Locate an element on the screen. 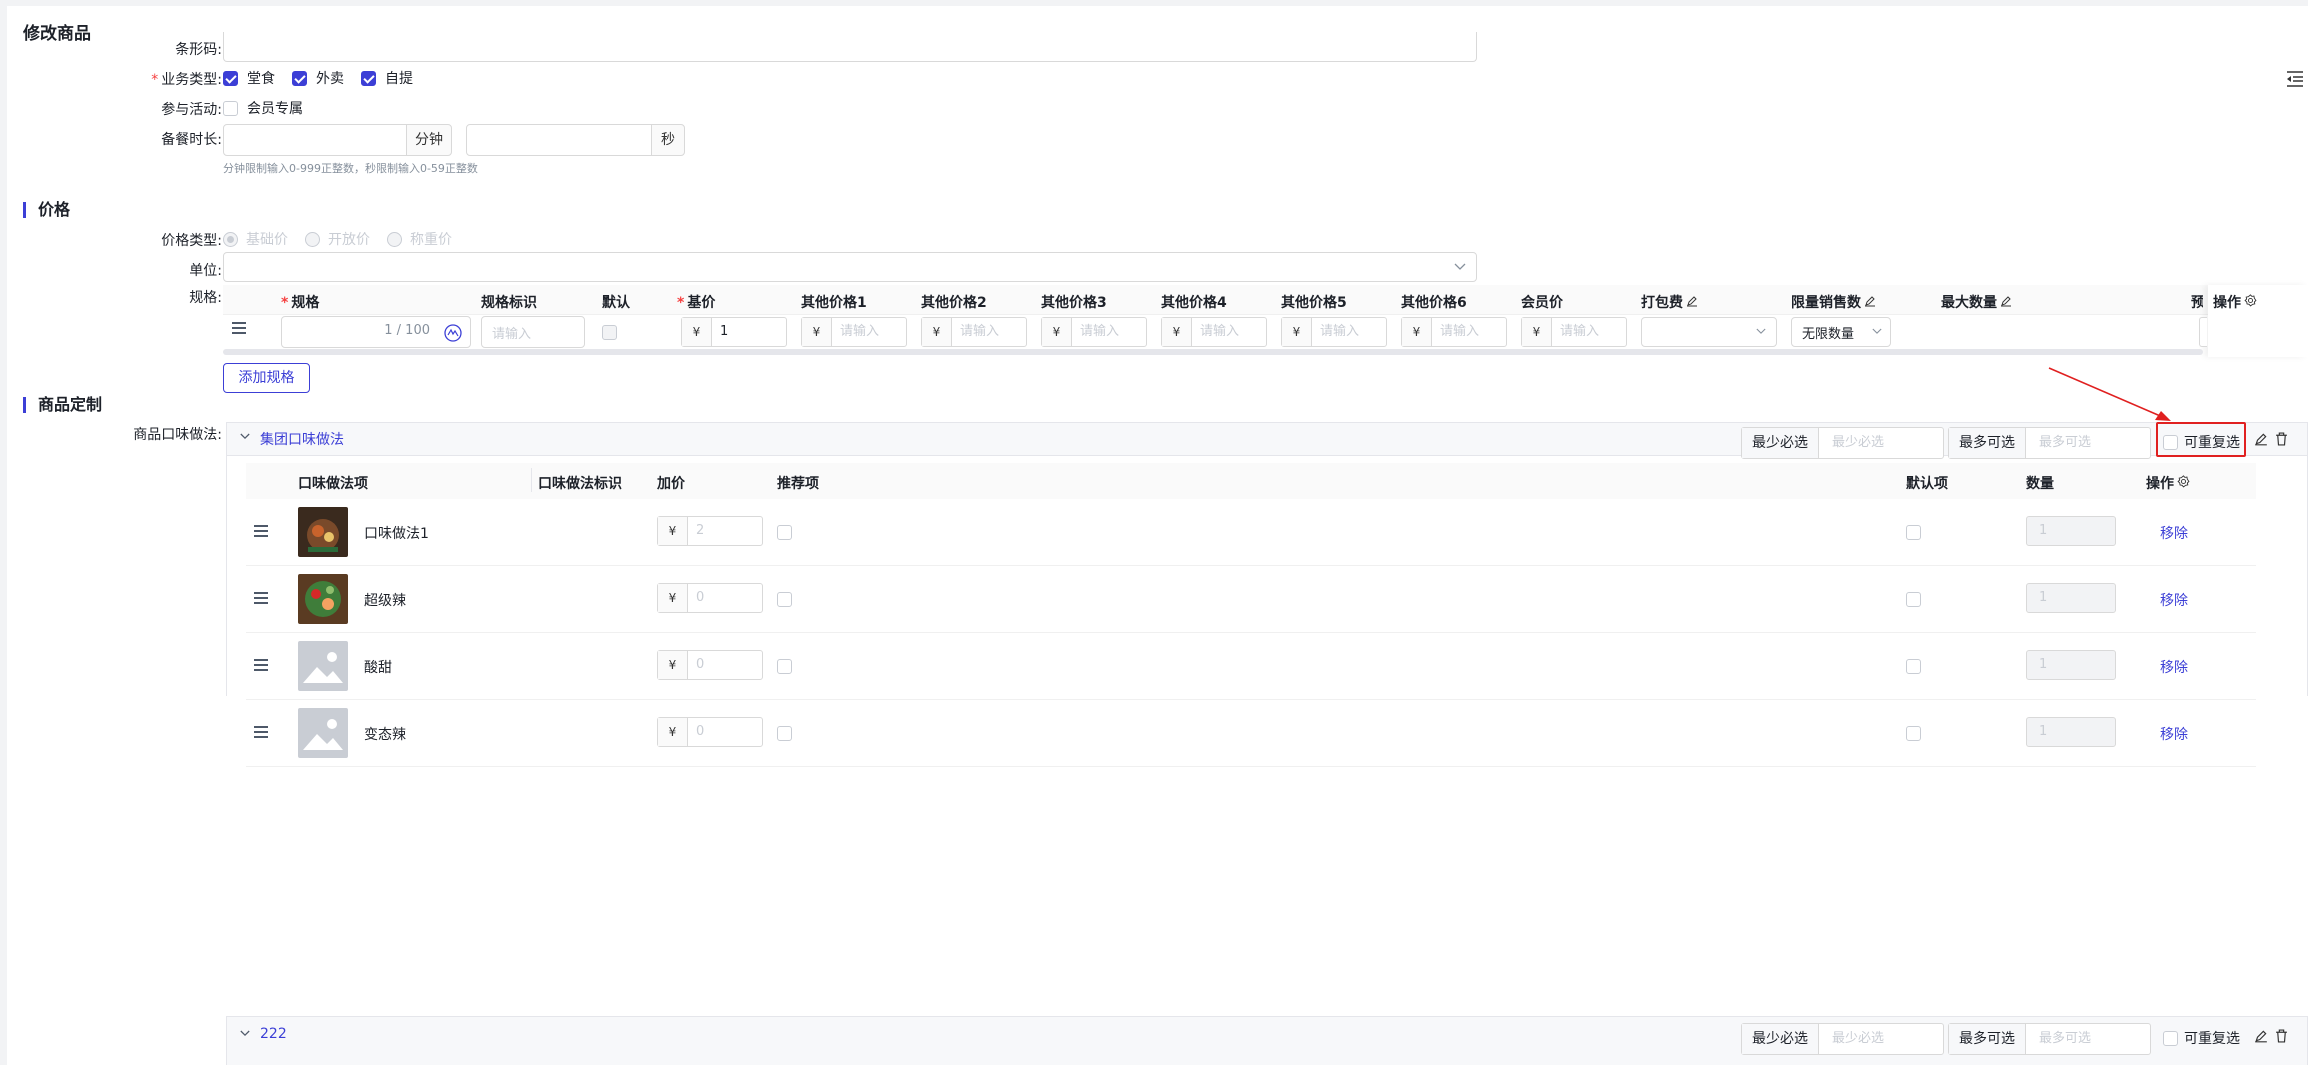 The image size is (2308, 1065). spec-header-max-qty: 最大数量 is located at coordinates (1976, 302).